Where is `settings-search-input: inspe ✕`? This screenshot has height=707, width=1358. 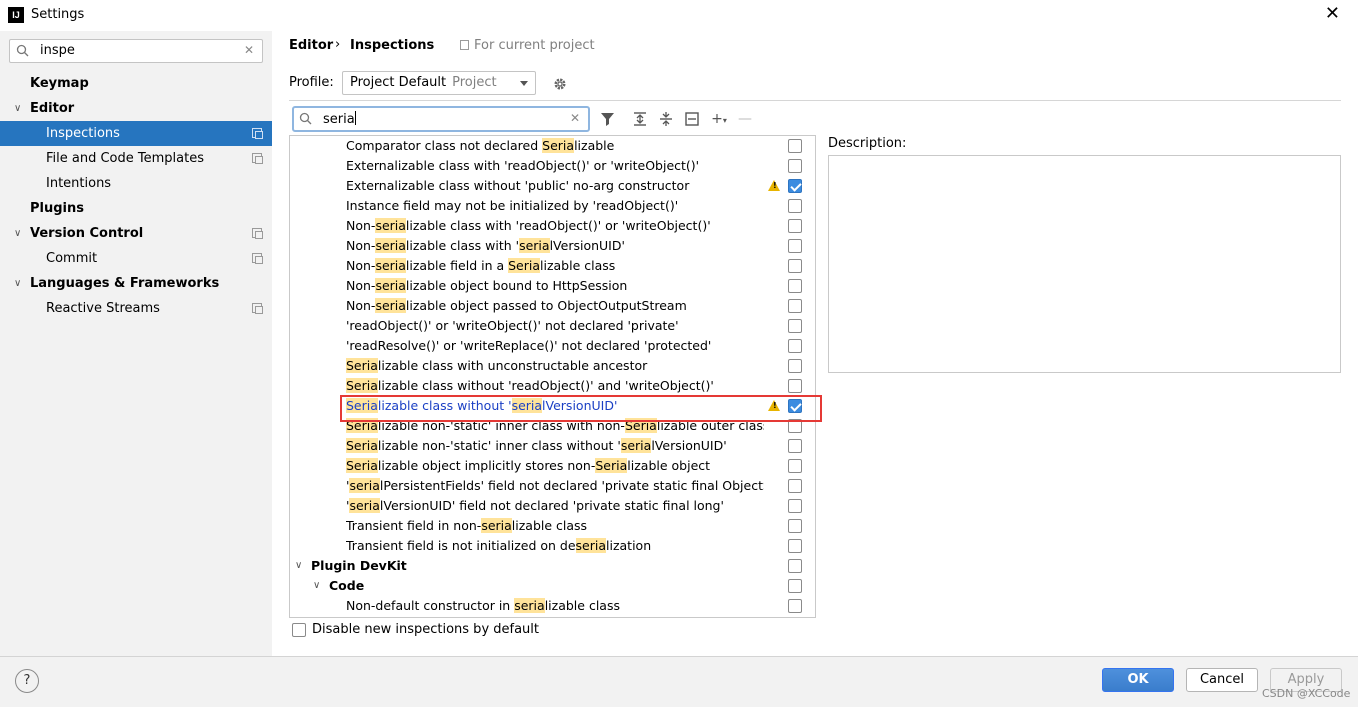 settings-search-input: inspe ✕ is located at coordinates (136, 51).